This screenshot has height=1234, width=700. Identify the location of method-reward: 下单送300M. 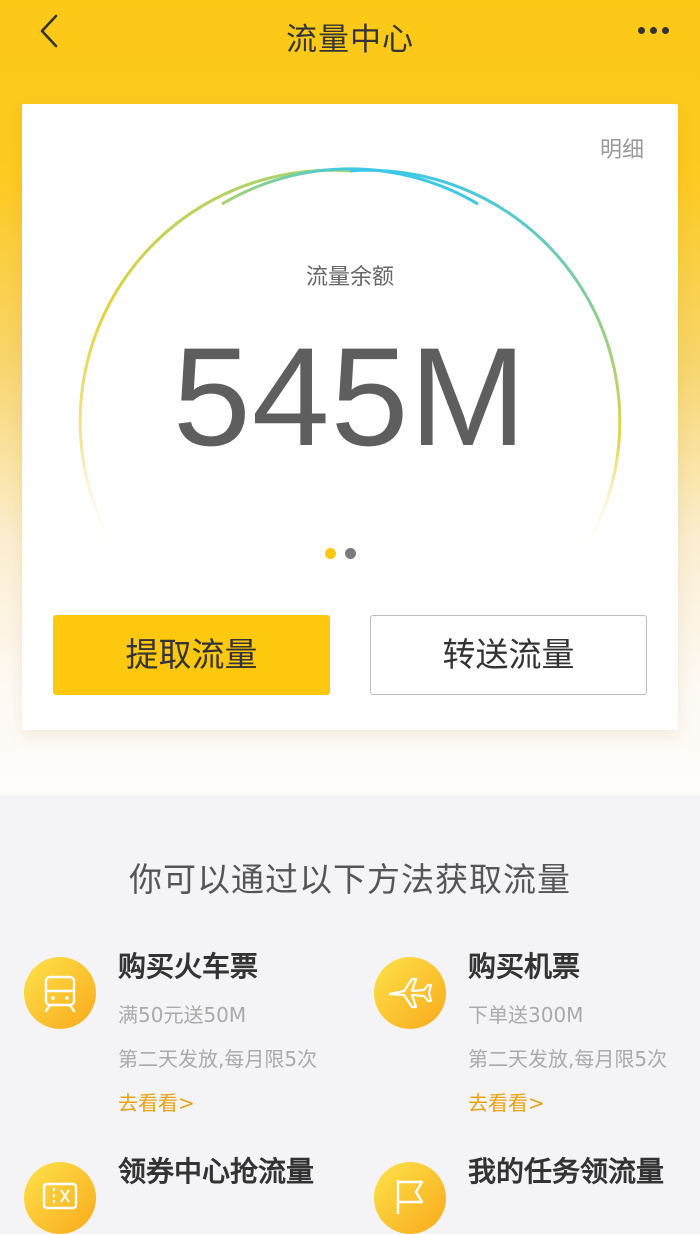
(526, 1015).